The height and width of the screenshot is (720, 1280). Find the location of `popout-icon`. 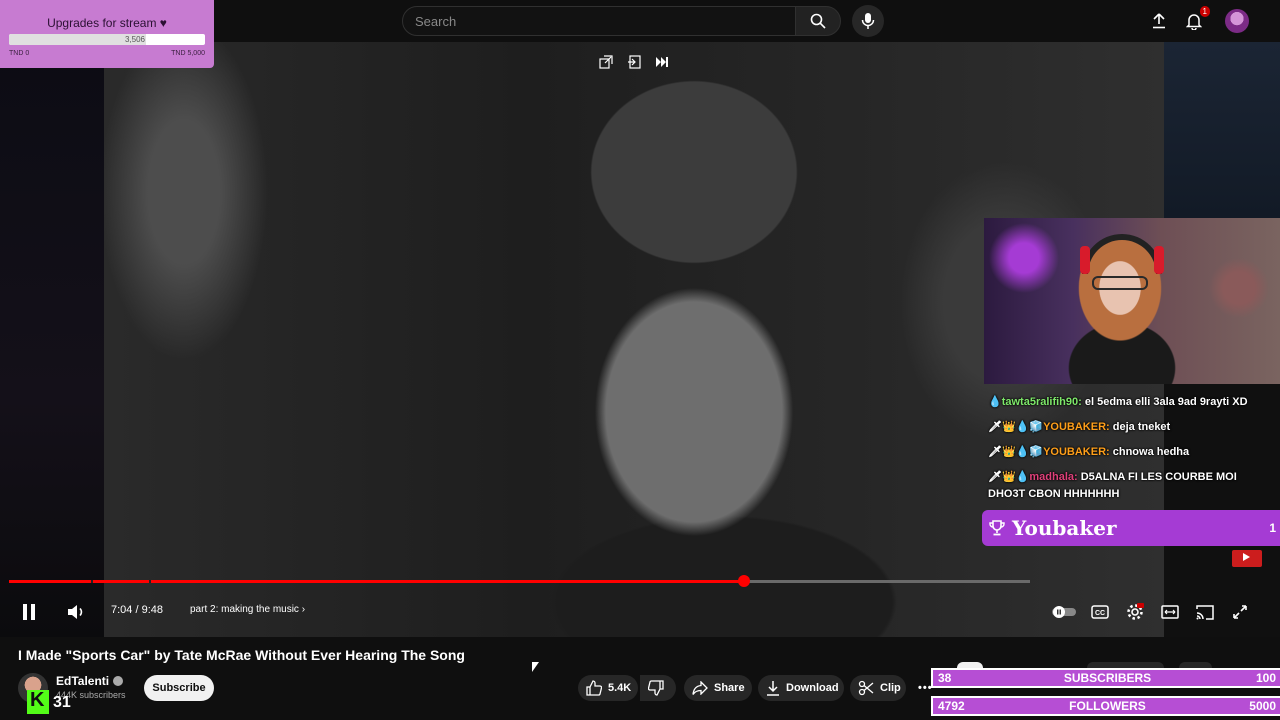

popout-icon is located at coordinates (606, 62).